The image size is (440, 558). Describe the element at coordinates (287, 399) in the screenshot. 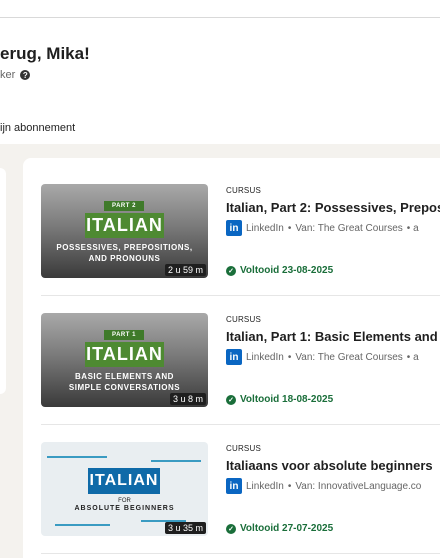

I see `completion-text: Voltooid 18-08-2025` at that location.